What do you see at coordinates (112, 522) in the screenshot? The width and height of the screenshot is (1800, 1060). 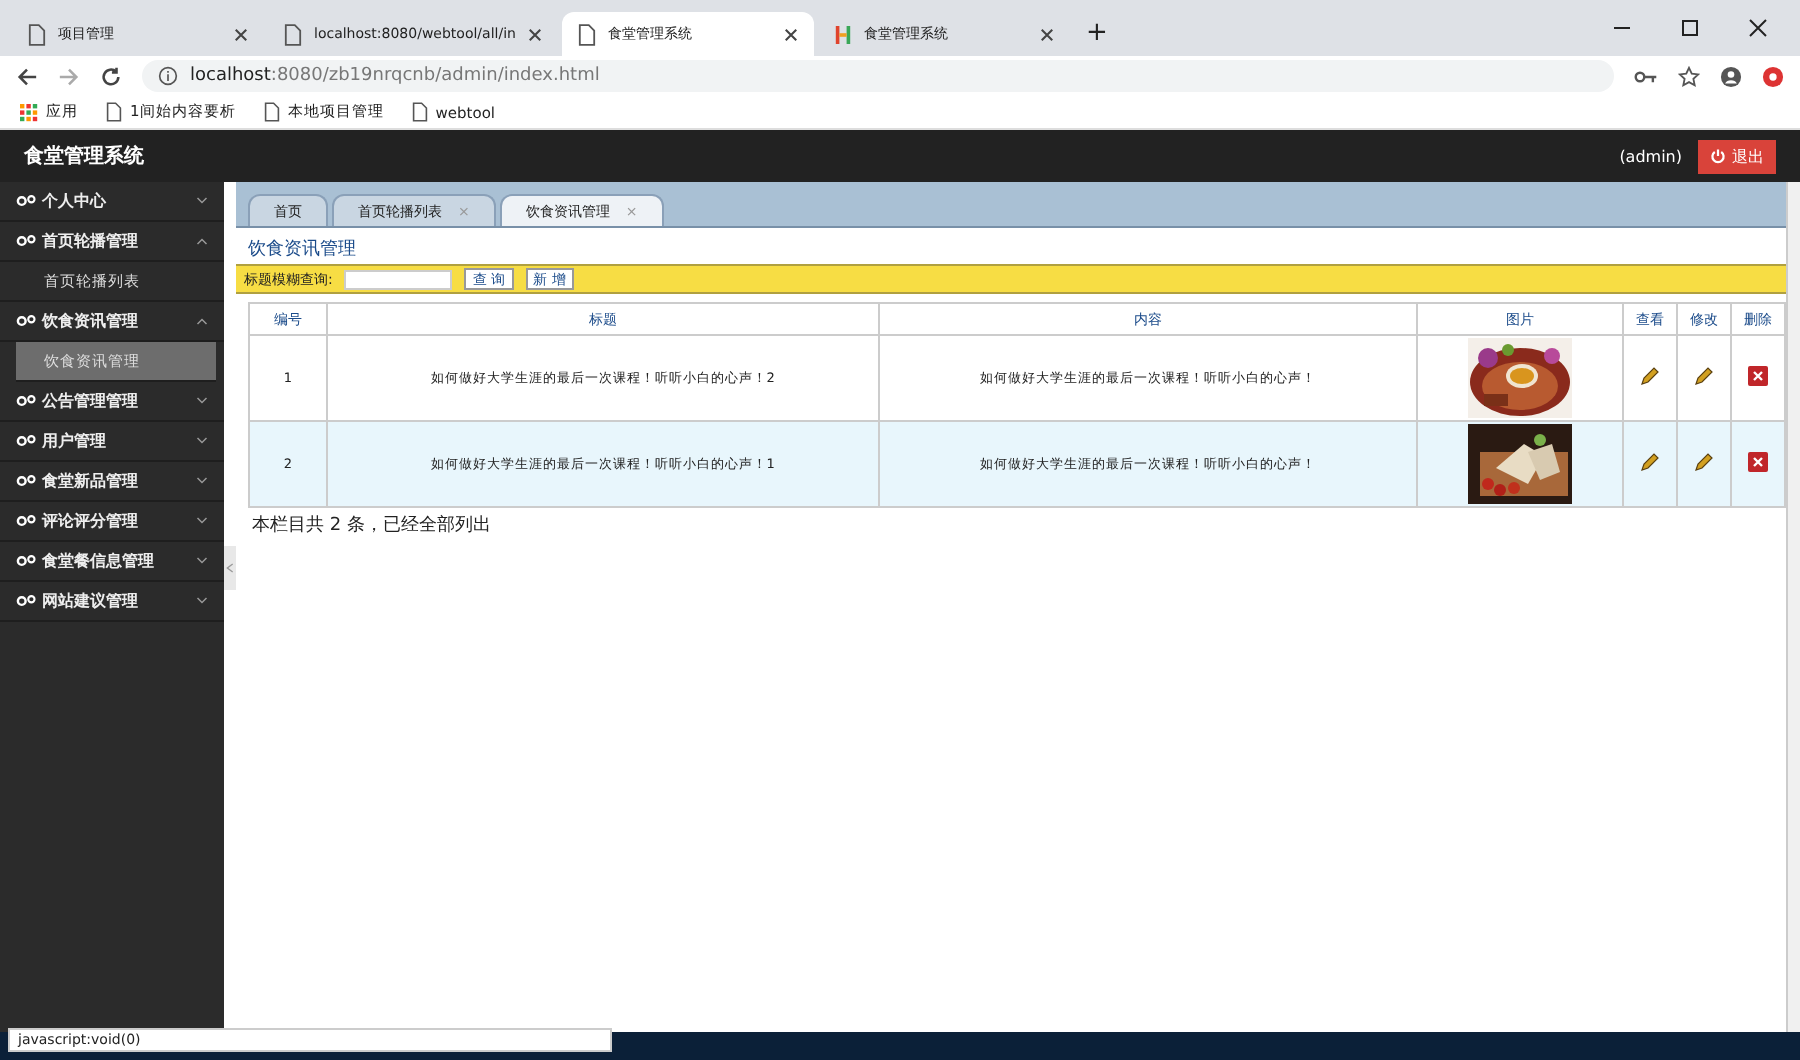 I see `sidebar-item: 评论评分管理` at bounding box center [112, 522].